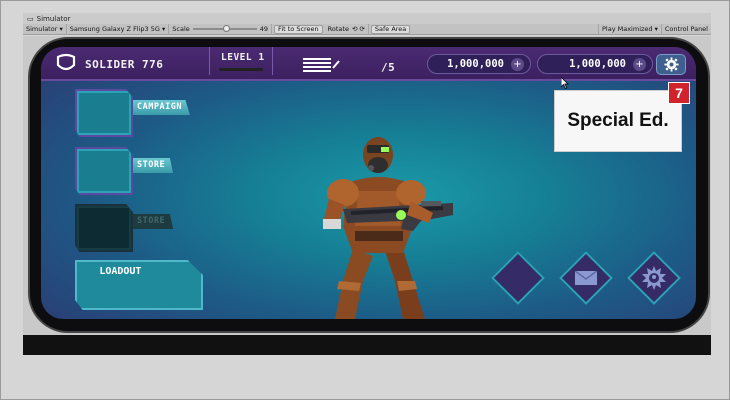  I want to click on rotate-control: Rotate ⟲ ⟳, so click(347, 29).